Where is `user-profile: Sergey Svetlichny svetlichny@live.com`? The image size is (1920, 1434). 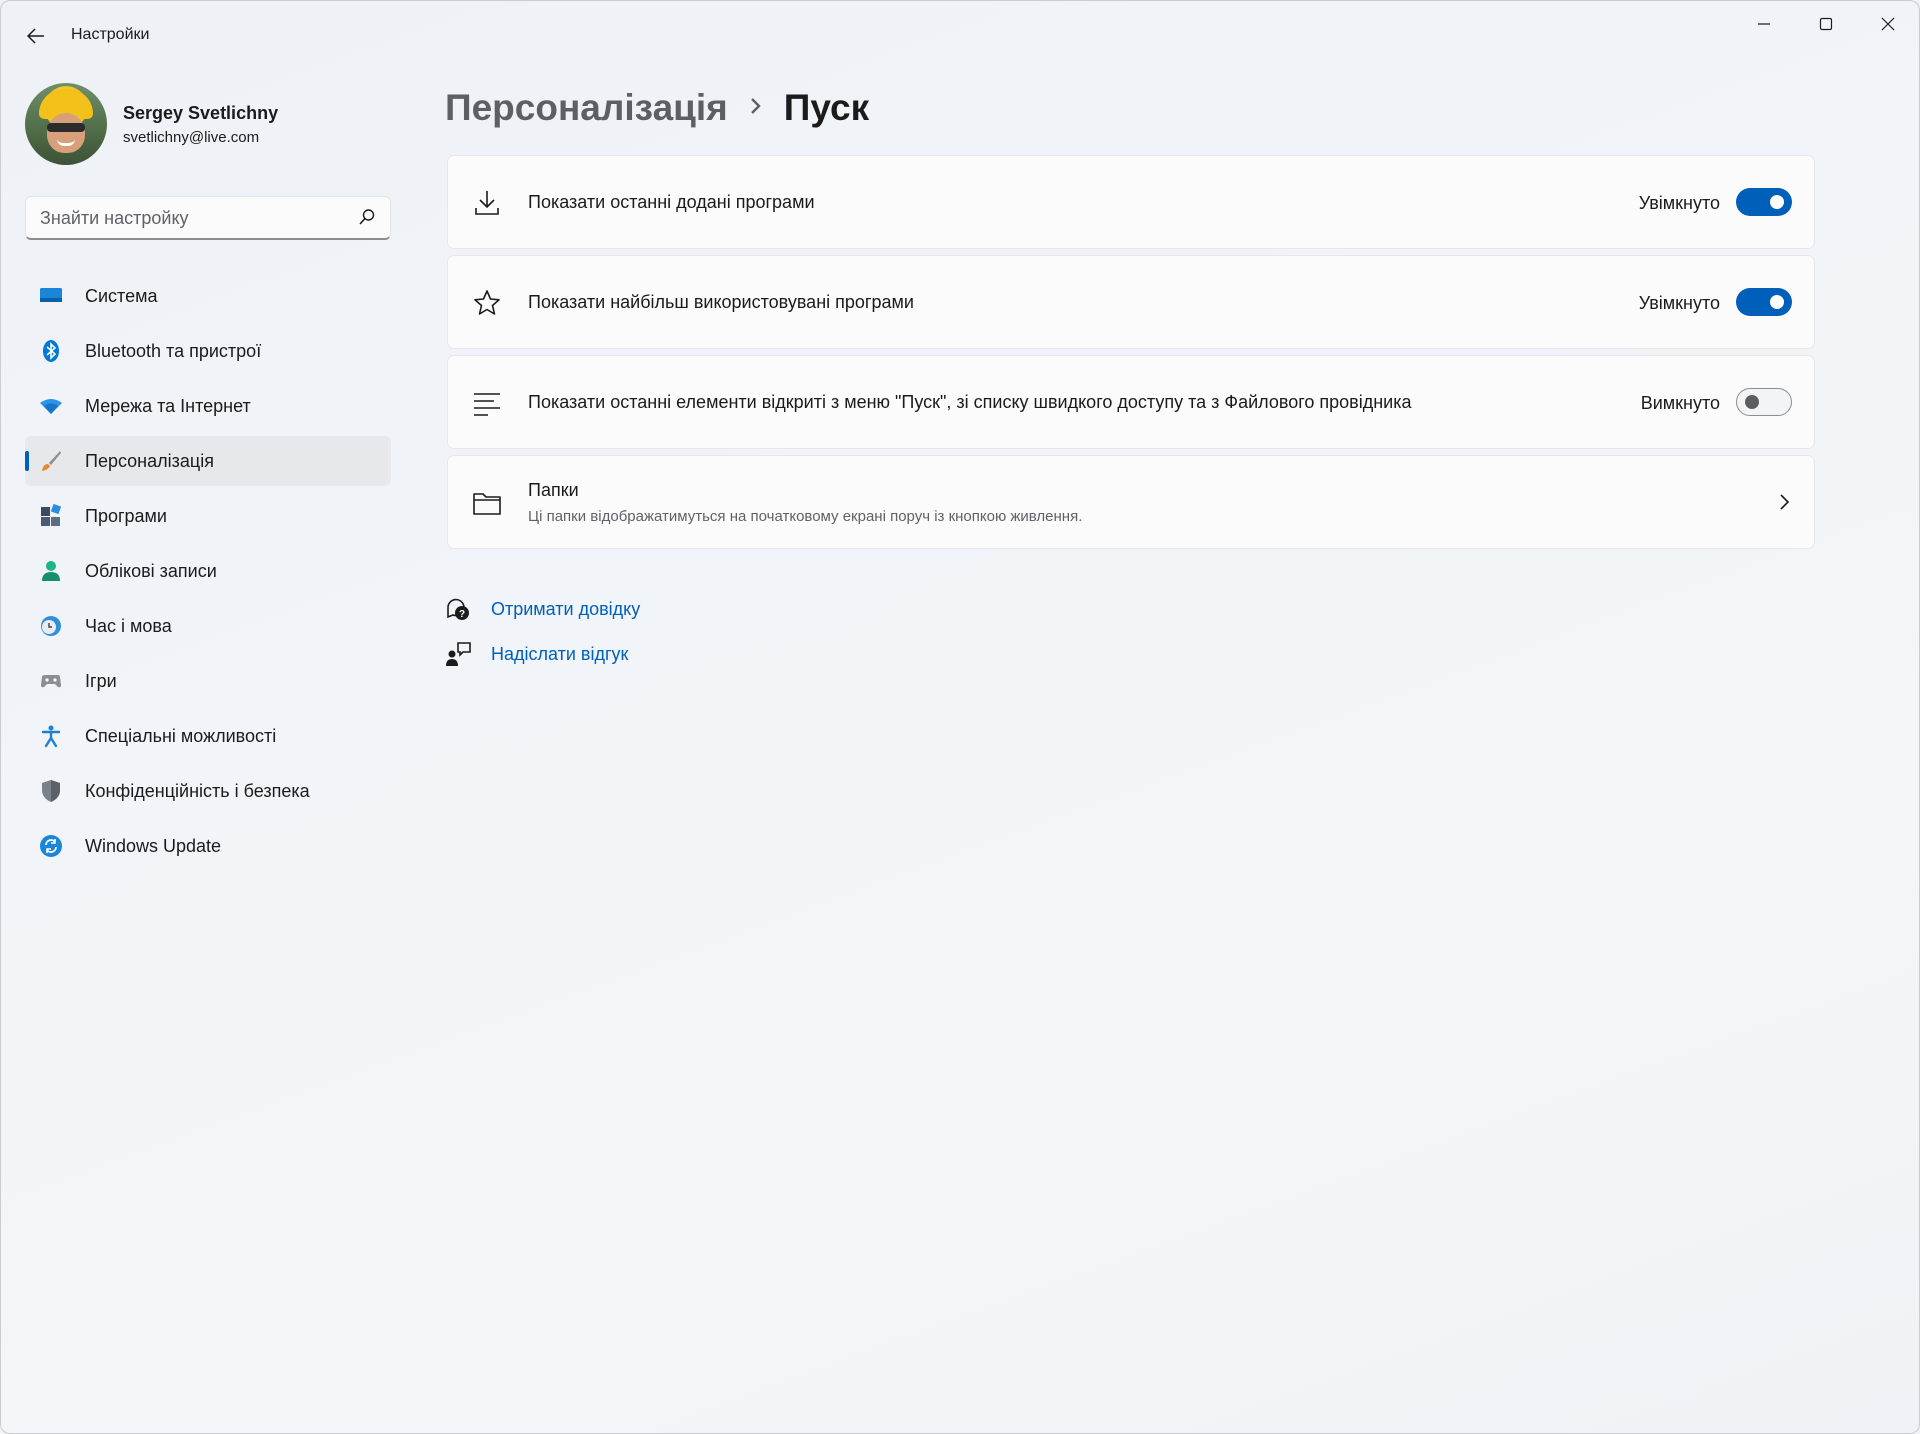
user-profile: Sergey Svetlichny svetlichny@live.com is located at coordinates (210, 123).